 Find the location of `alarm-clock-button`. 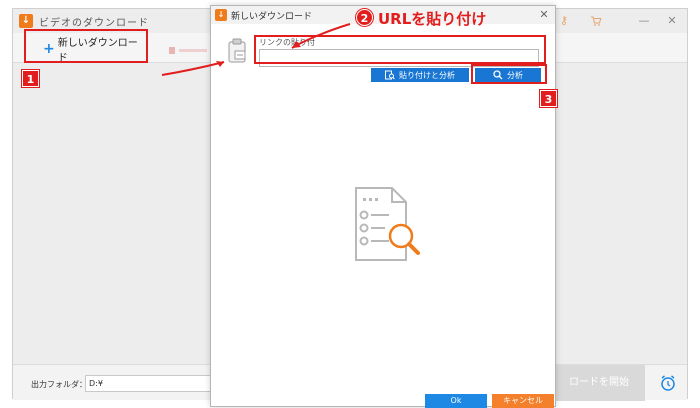

alarm-clock-button is located at coordinates (668, 383).